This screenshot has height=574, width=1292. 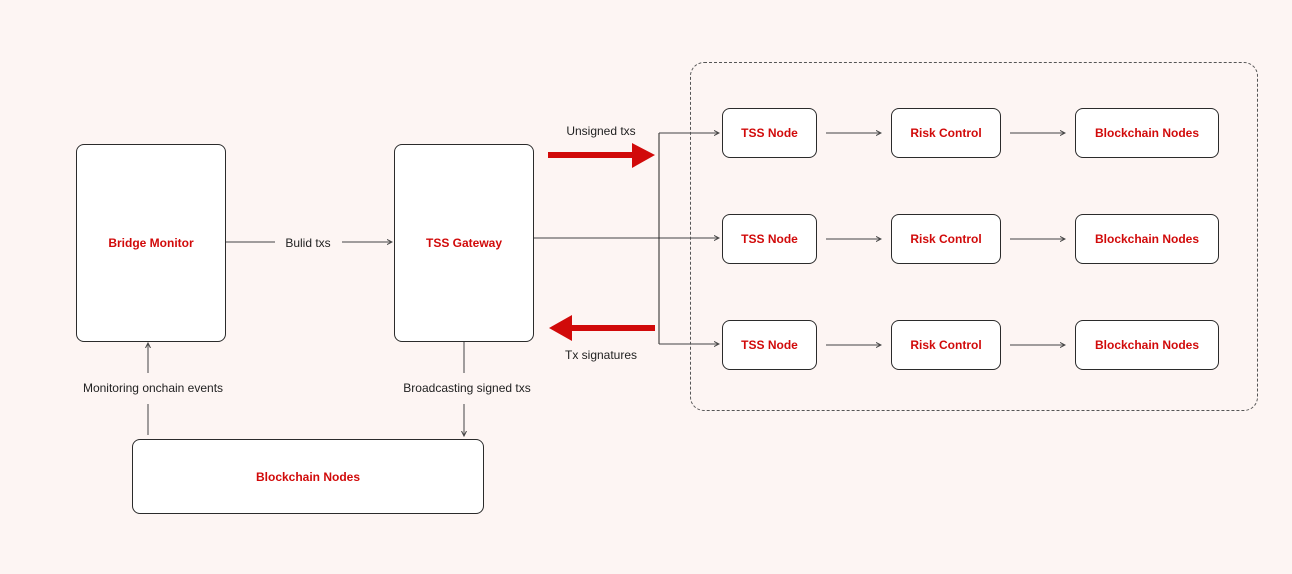 I want to click on blockchain-nodes-1-label: Blockchain Nodes, so click(x=1147, y=133).